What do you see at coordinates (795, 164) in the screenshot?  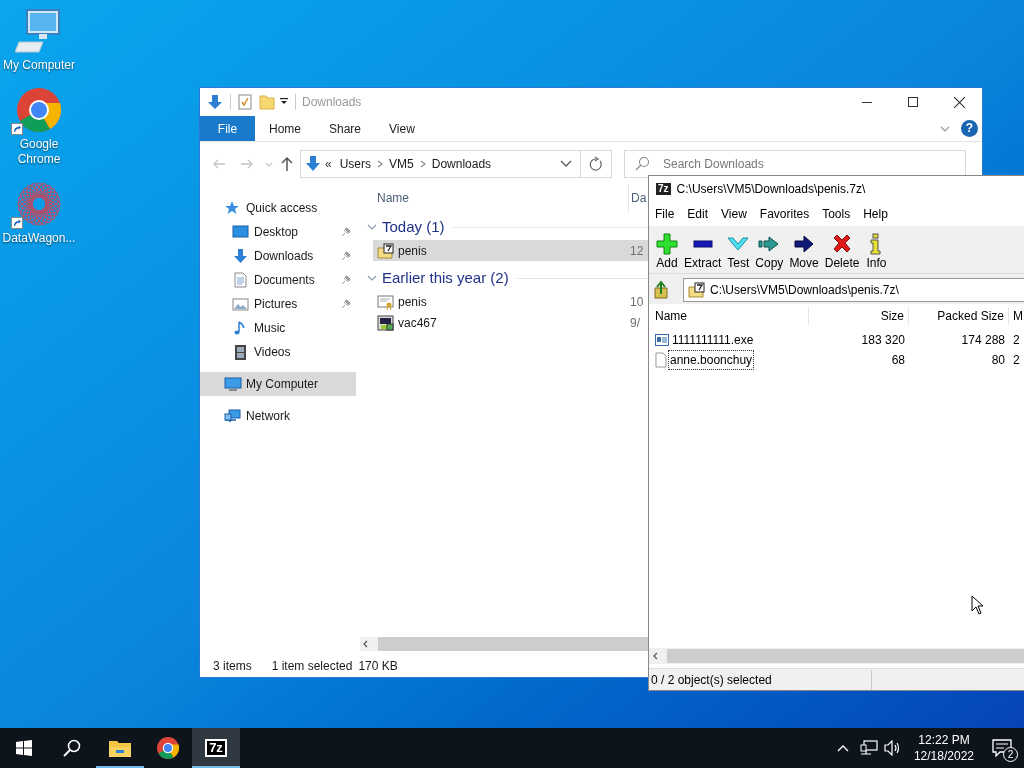 I see `search-field: Search Downloads` at bounding box center [795, 164].